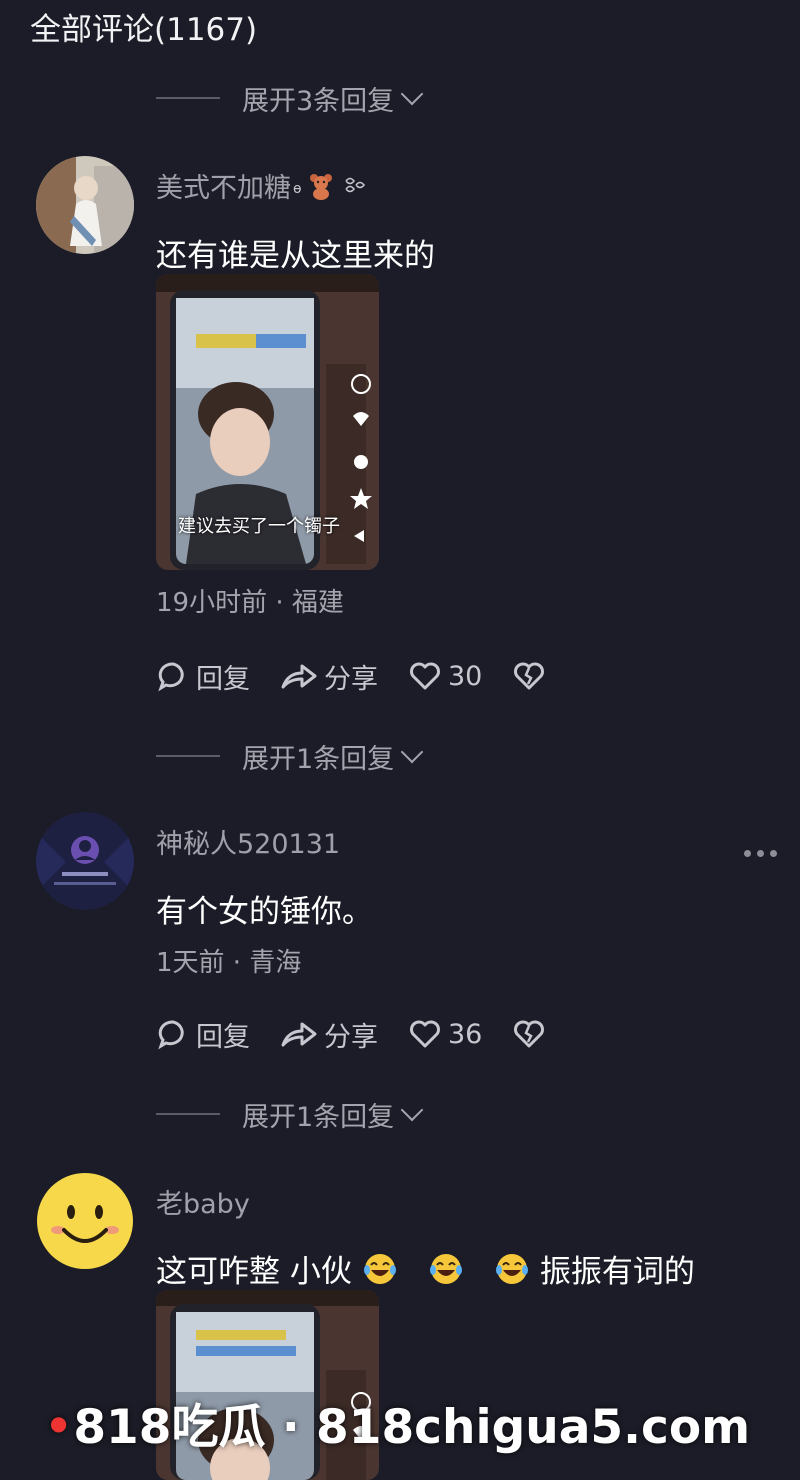  What do you see at coordinates (248, 841) in the screenshot?
I see `comment-username: 神秘人520131` at bounding box center [248, 841].